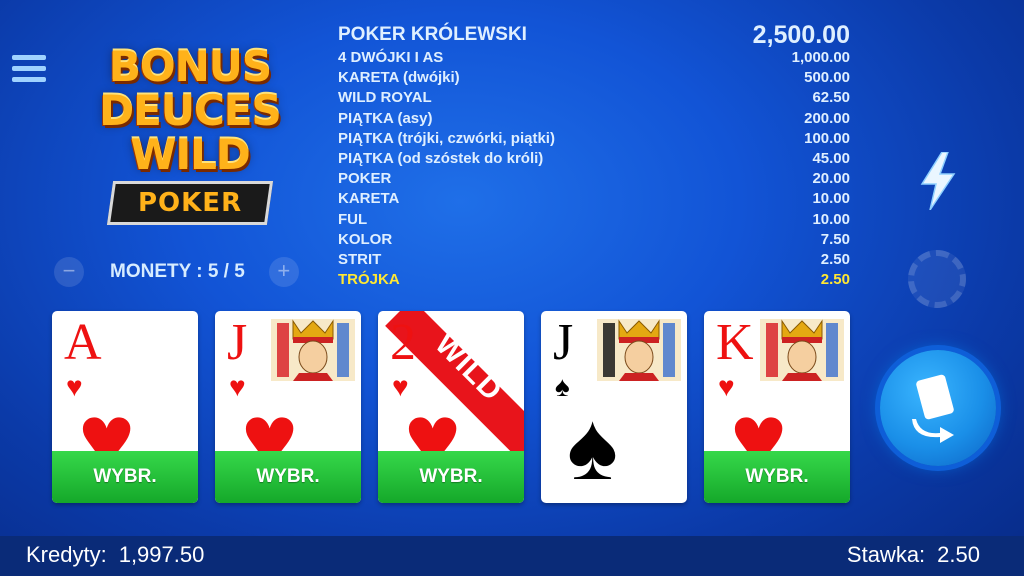 The image size is (1024, 576). What do you see at coordinates (391, 57) in the screenshot?
I see `paytable-hand: 4 DWÓJKI I AS` at bounding box center [391, 57].